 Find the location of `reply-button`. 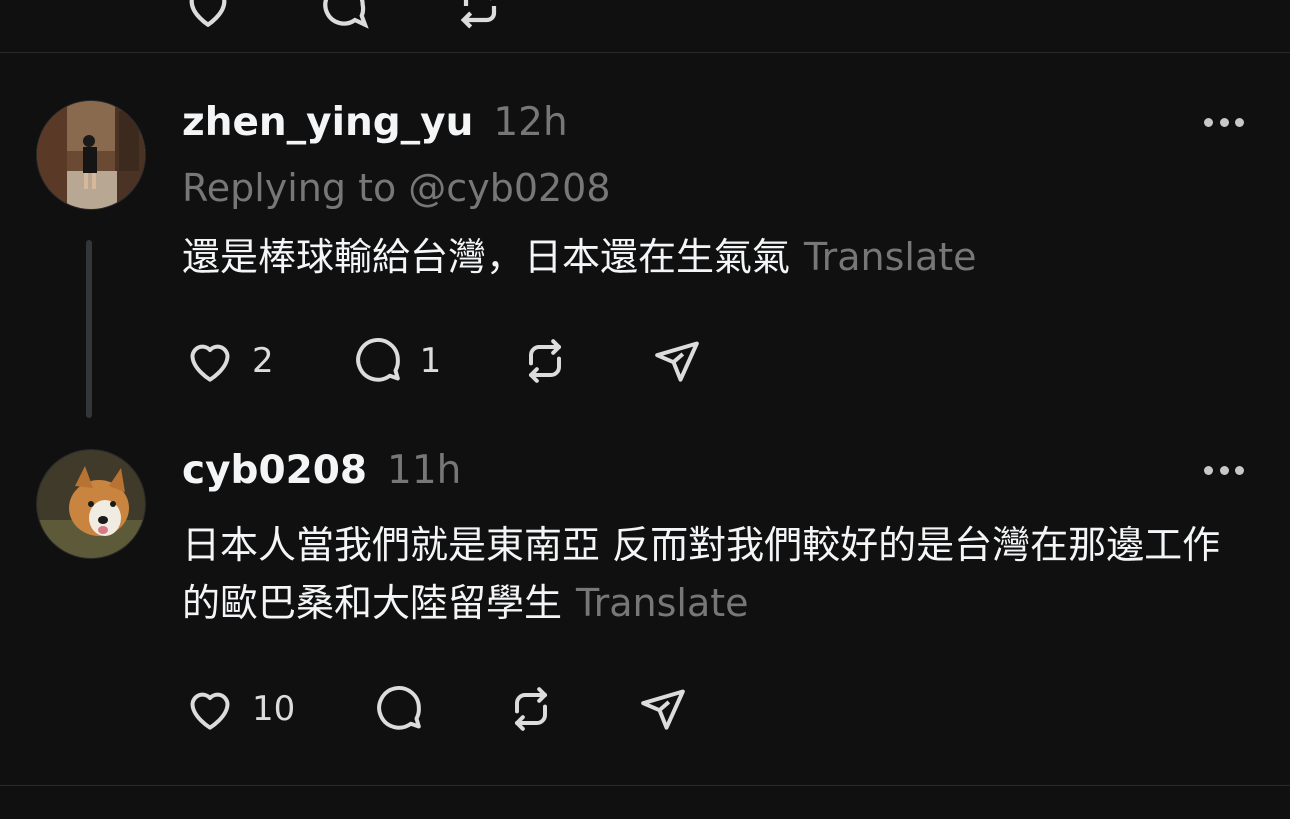

reply-button is located at coordinates (399, 709).